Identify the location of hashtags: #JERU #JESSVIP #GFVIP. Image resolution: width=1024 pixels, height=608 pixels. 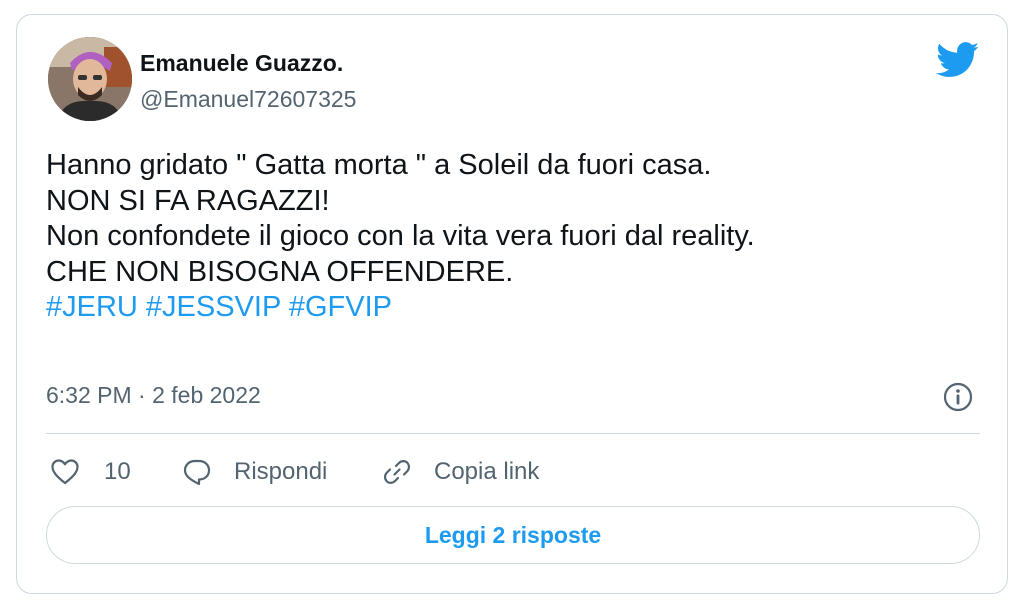
(511, 308).